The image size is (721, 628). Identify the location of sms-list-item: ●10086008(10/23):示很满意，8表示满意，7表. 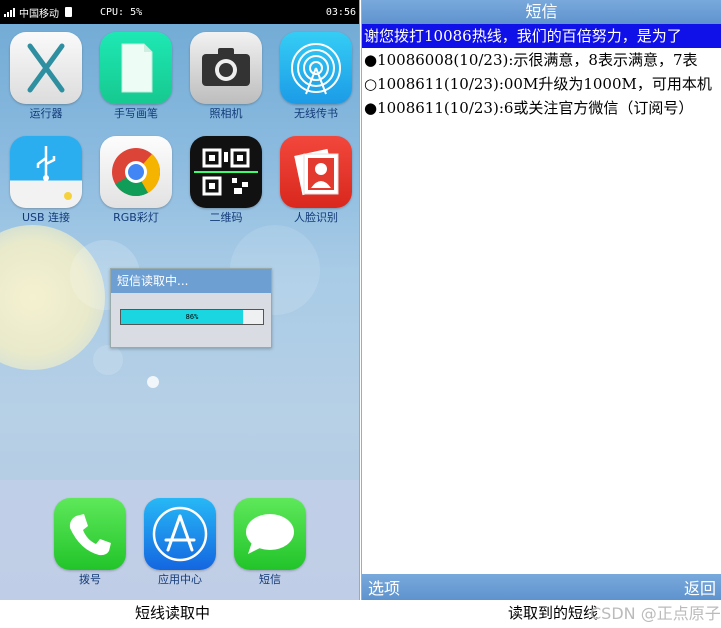
(541, 60).